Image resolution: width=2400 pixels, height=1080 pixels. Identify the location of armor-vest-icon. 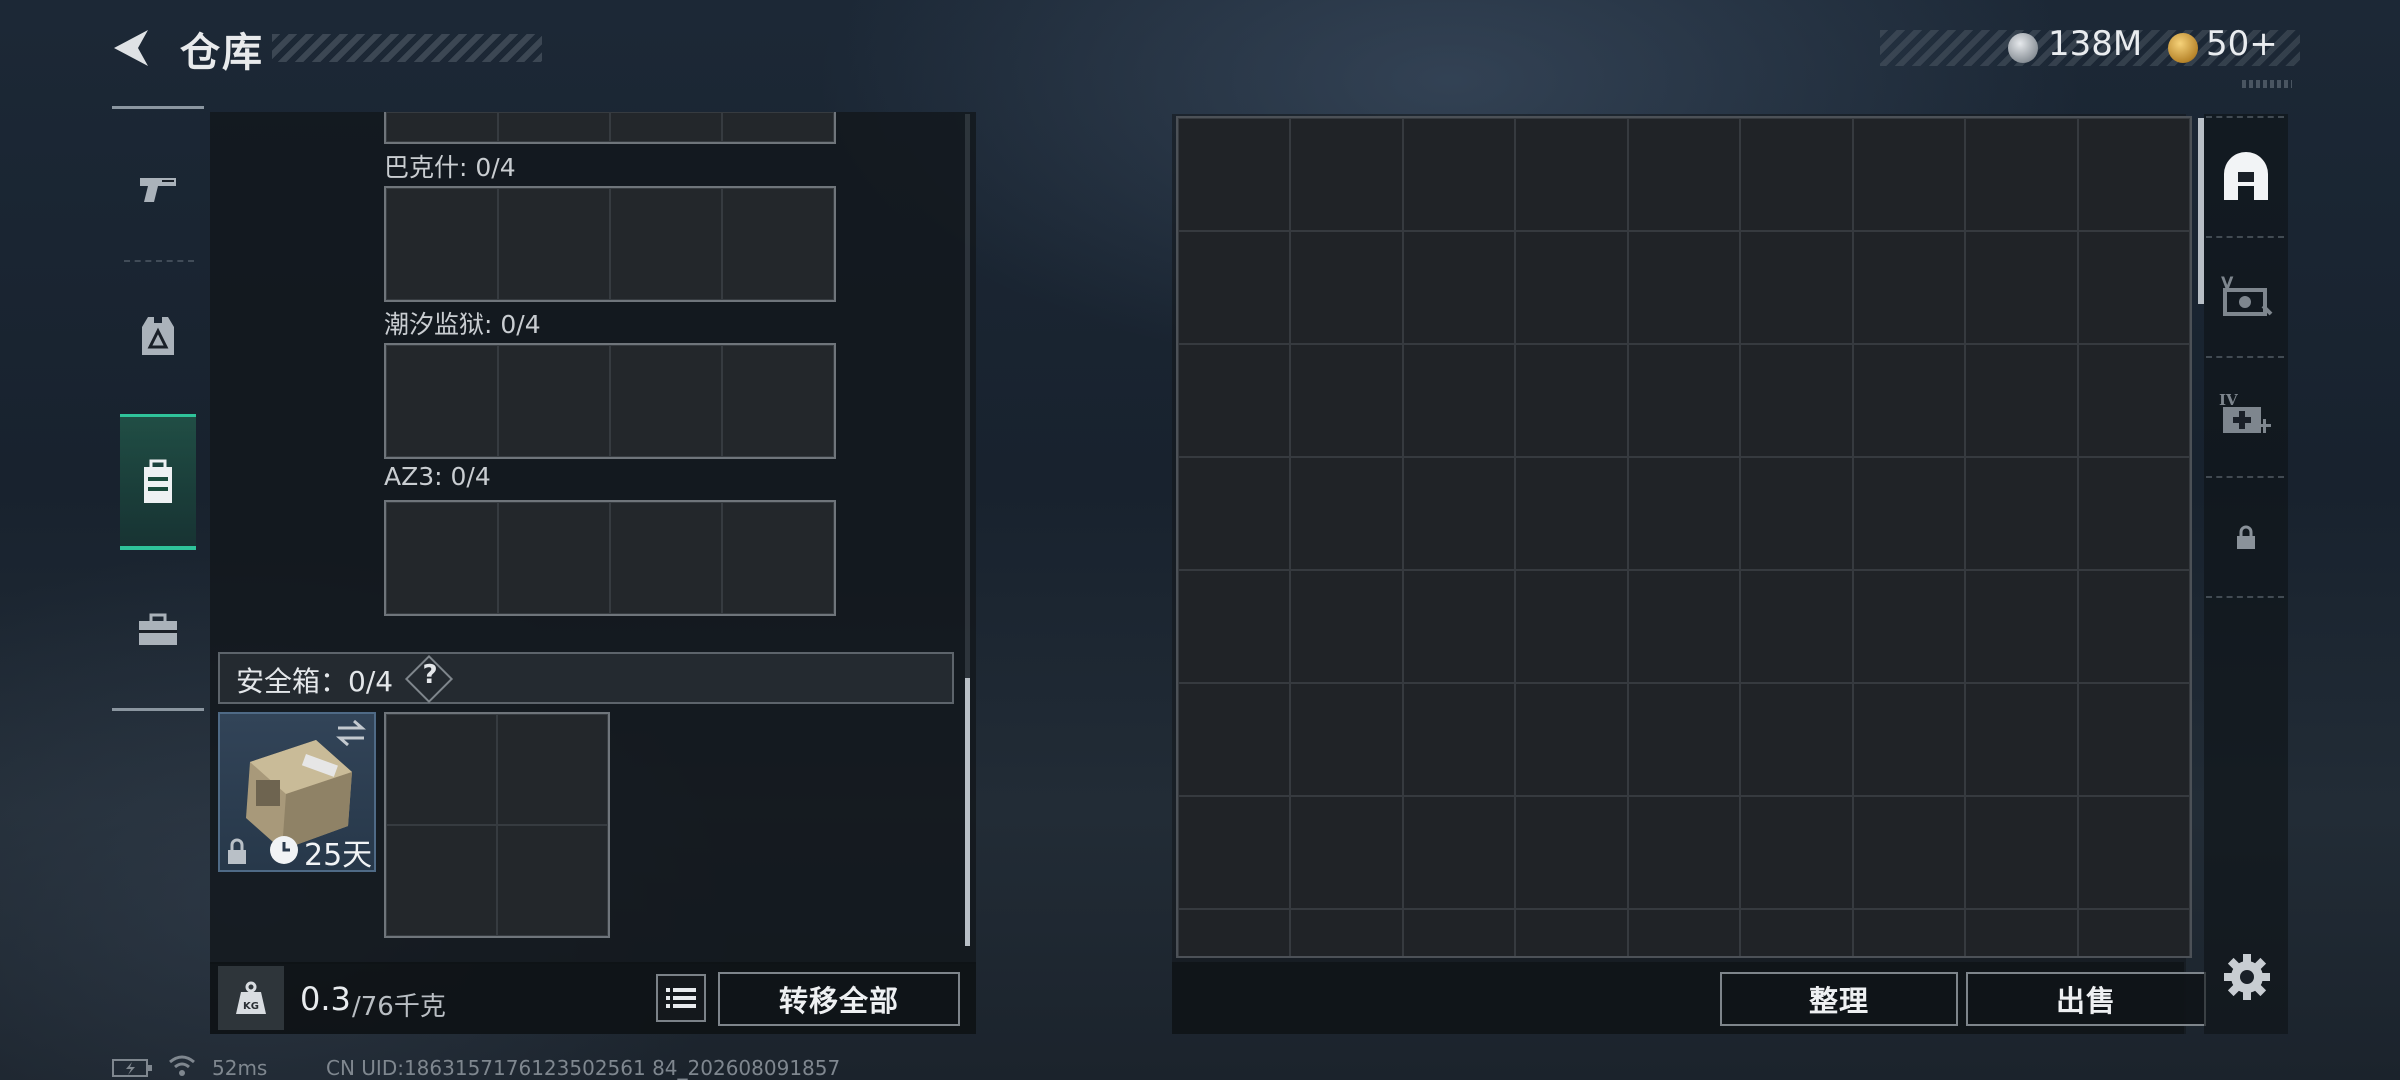
(158, 336).